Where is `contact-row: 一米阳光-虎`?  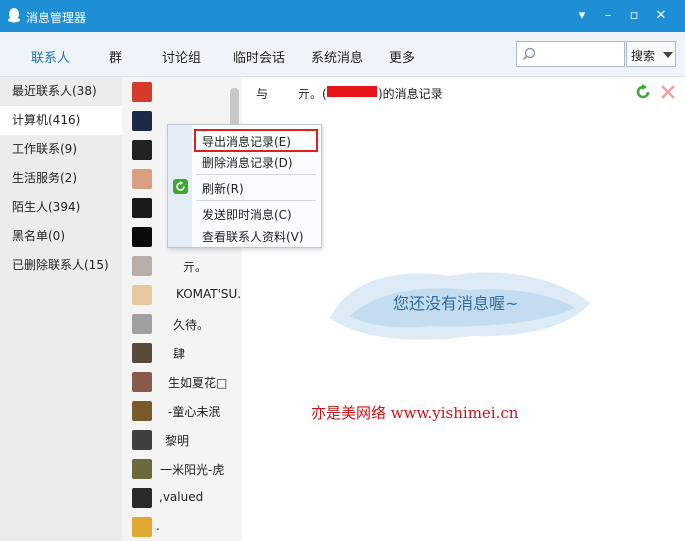 contact-row: 一米阳光-虎 is located at coordinates (182, 468).